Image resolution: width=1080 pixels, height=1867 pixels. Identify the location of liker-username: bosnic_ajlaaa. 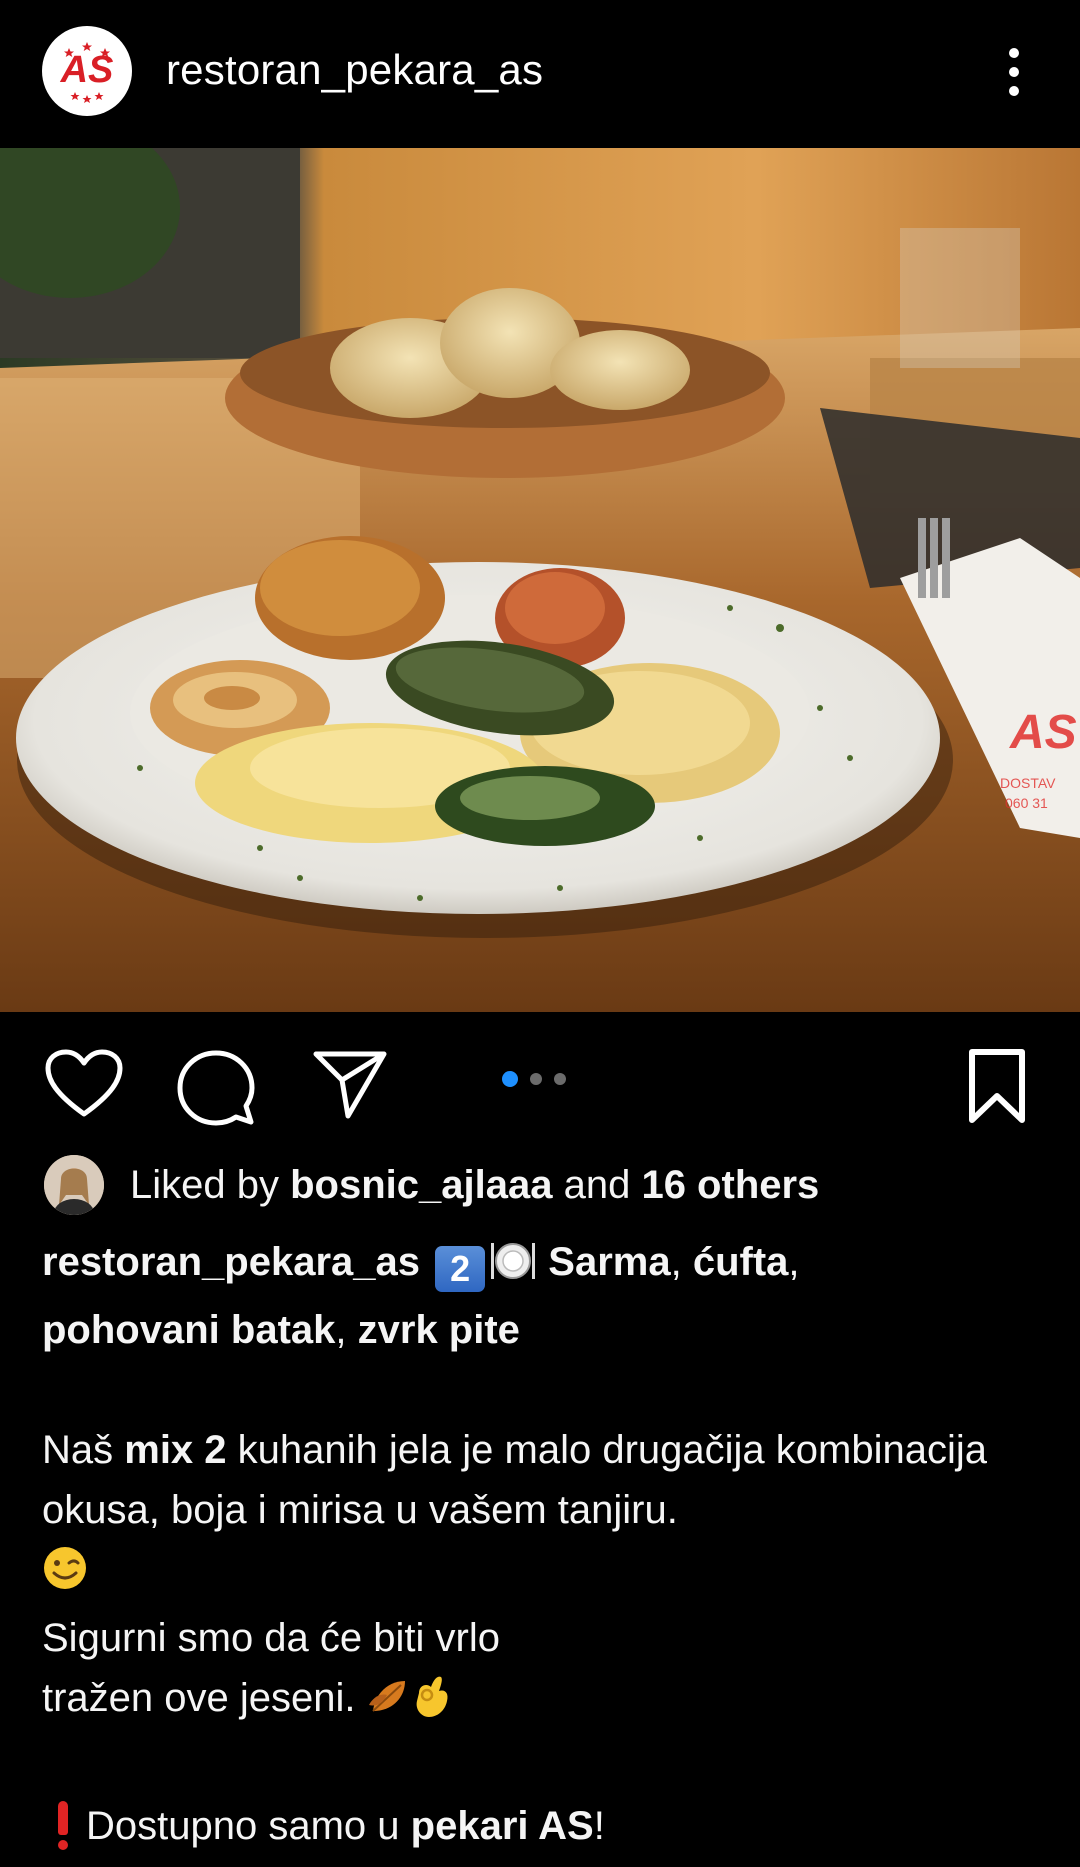
(421, 1185).